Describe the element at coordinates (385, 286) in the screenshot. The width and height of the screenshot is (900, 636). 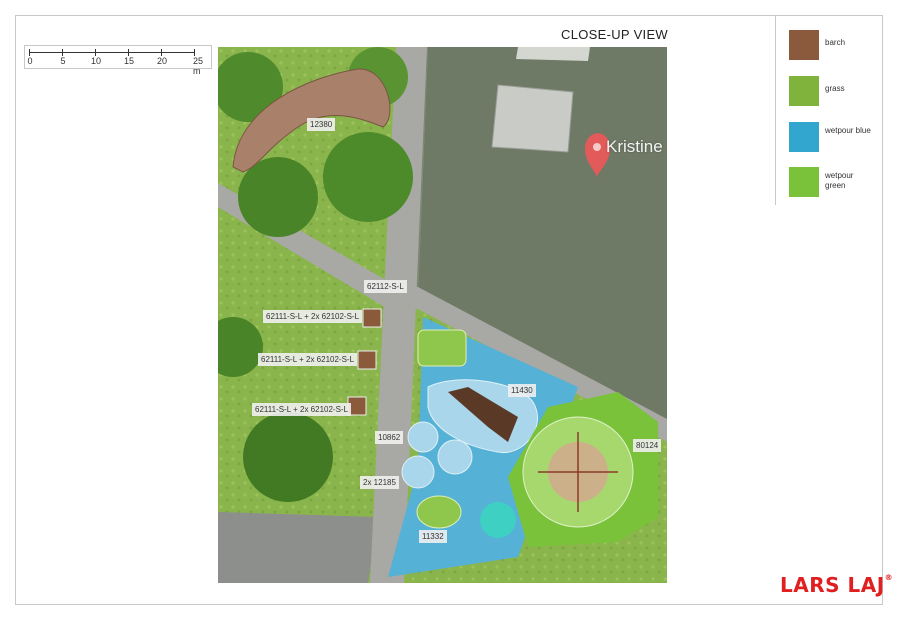
I see `item-label-62112: 62112-S-L` at that location.